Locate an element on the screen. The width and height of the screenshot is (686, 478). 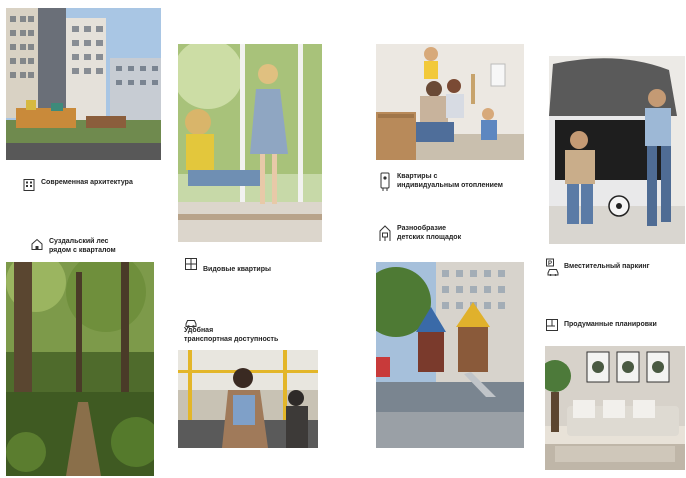
feature-label: Современная архитектура is located at coordinates (87, 182).